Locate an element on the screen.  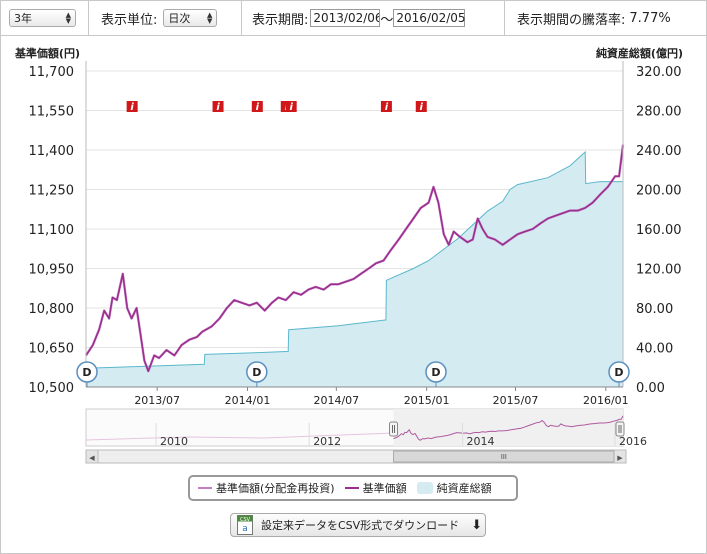
y-left-tick: 11,400 is located at coordinates (52, 151).